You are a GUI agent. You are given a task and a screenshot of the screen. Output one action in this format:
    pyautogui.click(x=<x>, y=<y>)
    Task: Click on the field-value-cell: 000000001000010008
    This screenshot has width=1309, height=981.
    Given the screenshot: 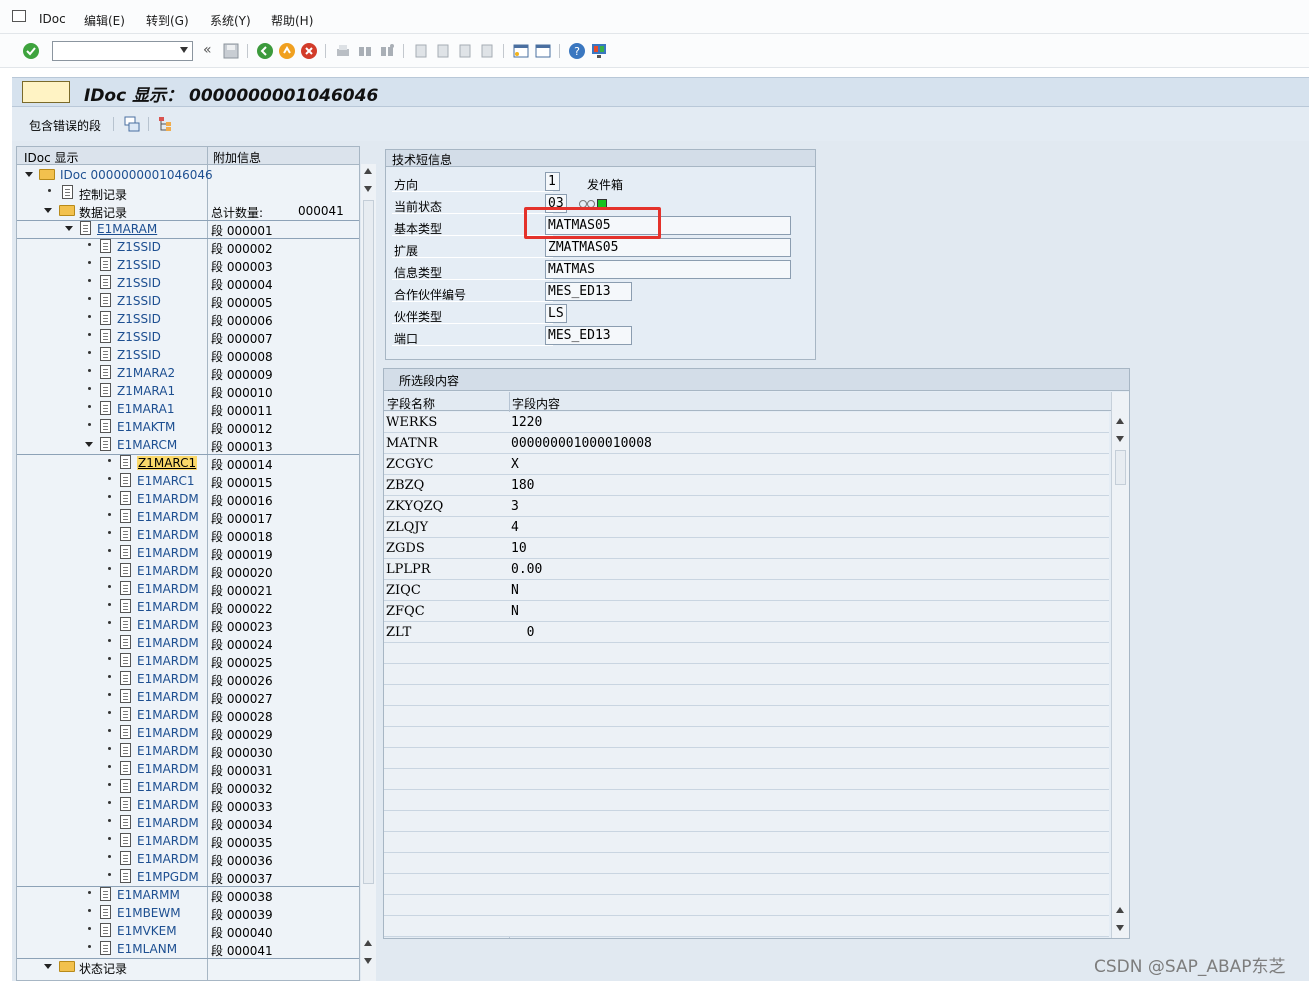 What is the action you would take?
    pyautogui.click(x=581, y=443)
    